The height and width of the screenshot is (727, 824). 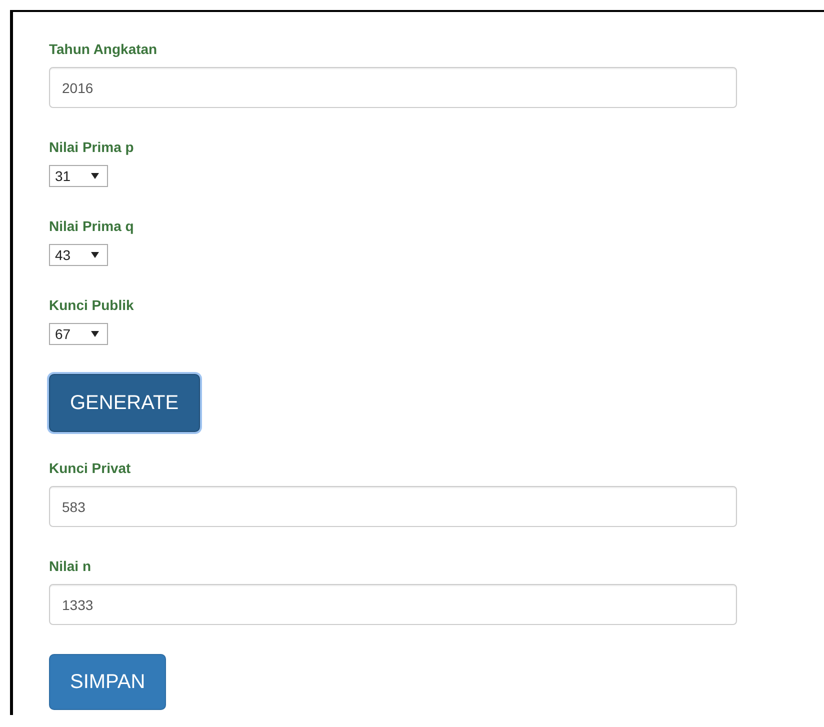 I want to click on dropdown: 67, so click(x=78, y=334).